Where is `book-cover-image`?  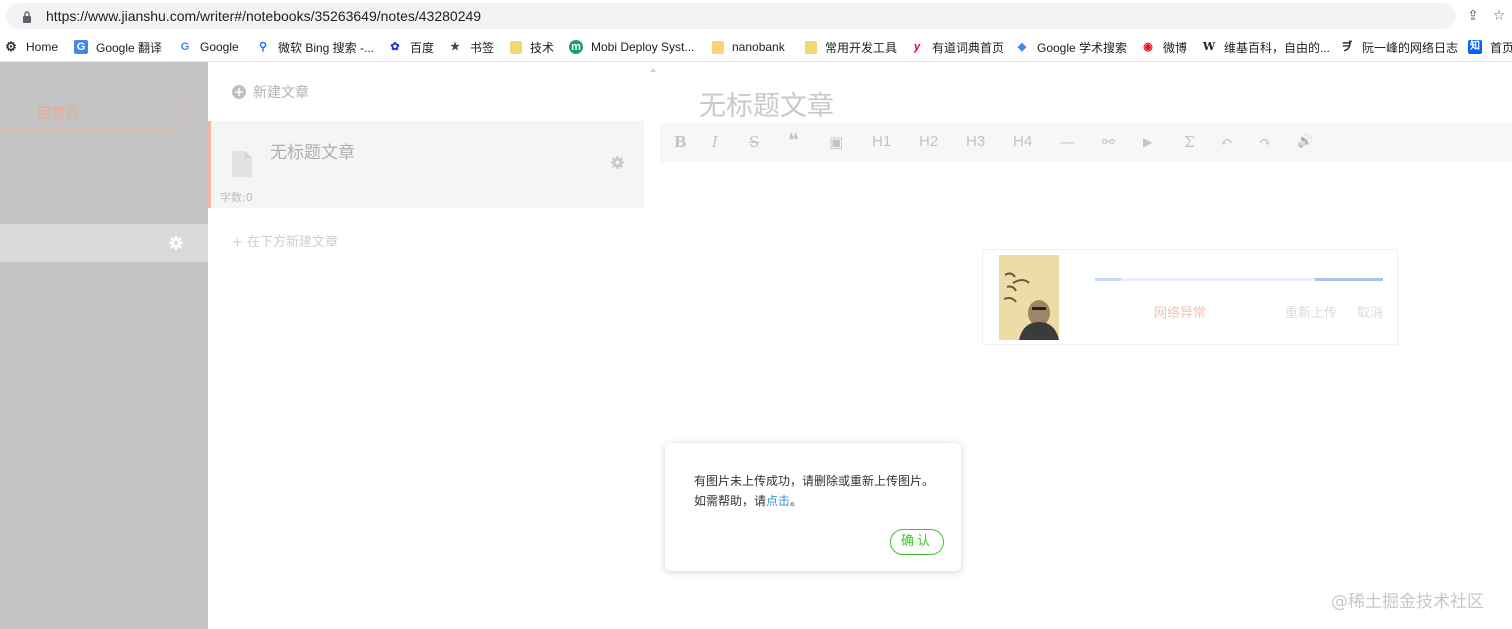
book-cover-image is located at coordinates (1029, 297).